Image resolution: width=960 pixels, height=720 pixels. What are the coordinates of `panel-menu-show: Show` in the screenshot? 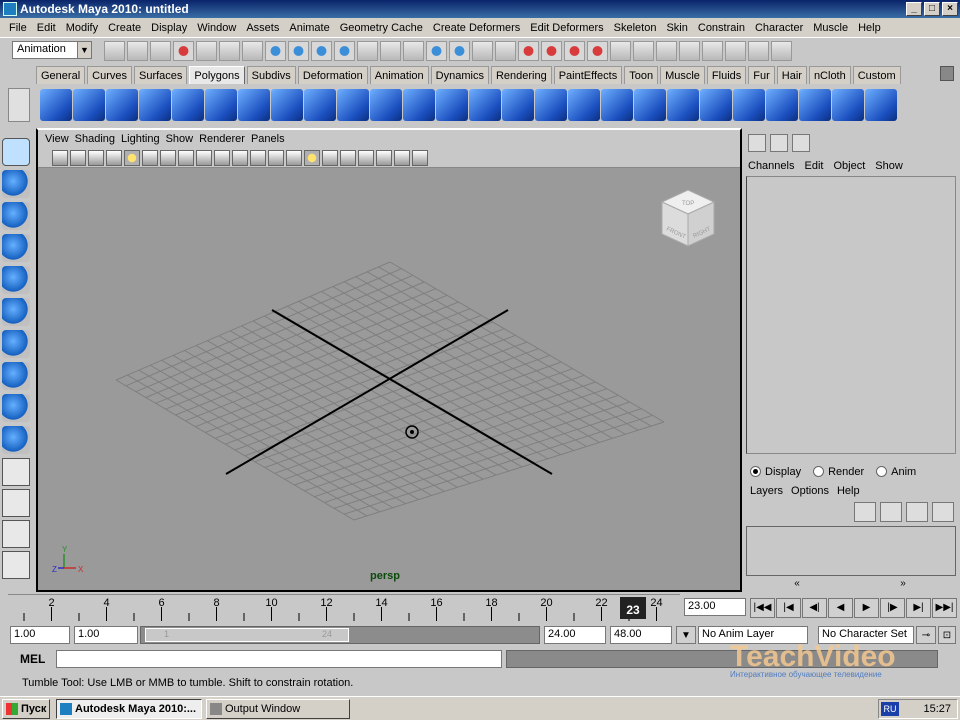 It's located at (180, 139).